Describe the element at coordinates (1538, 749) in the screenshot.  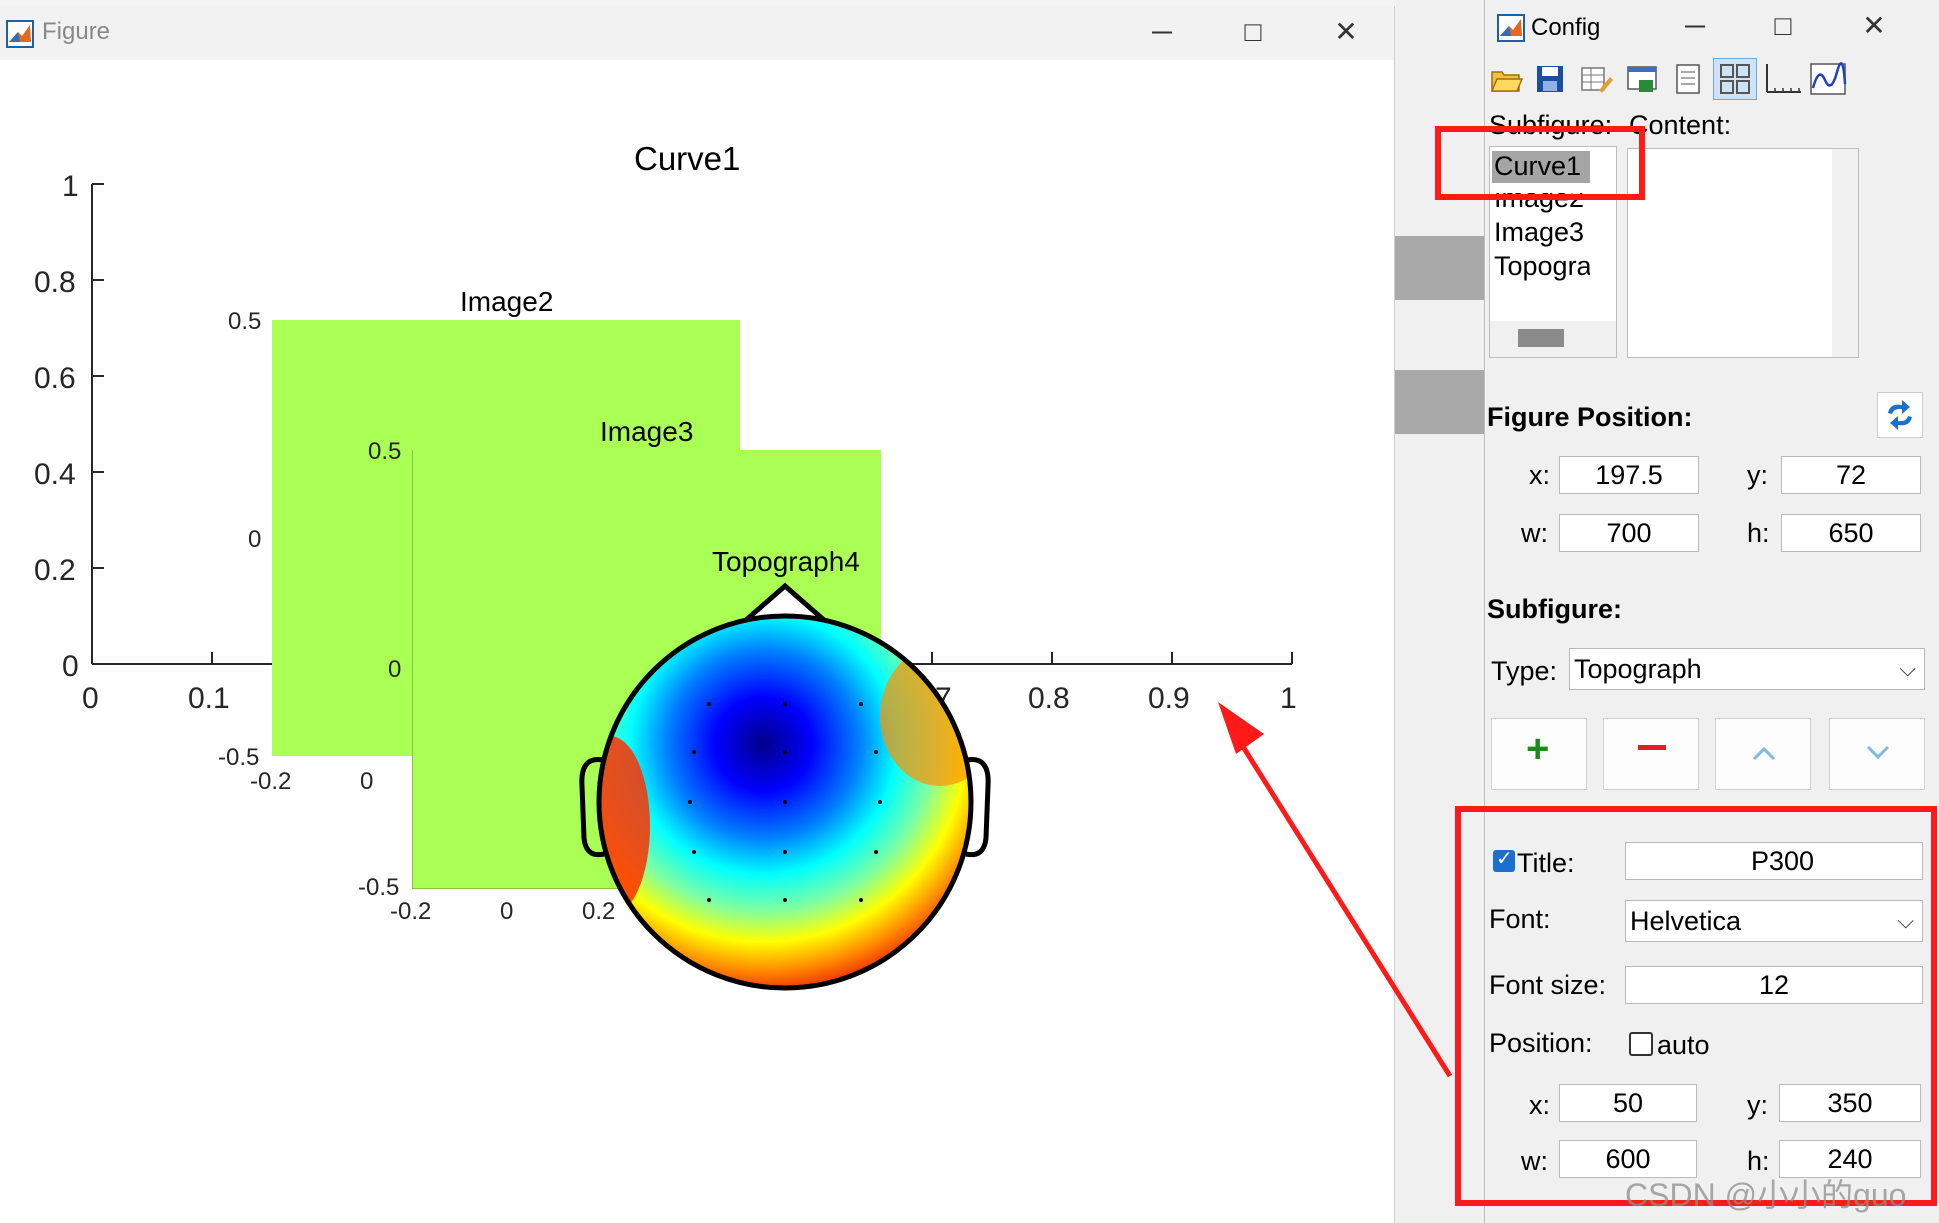
I see `plus-icon: +` at that location.